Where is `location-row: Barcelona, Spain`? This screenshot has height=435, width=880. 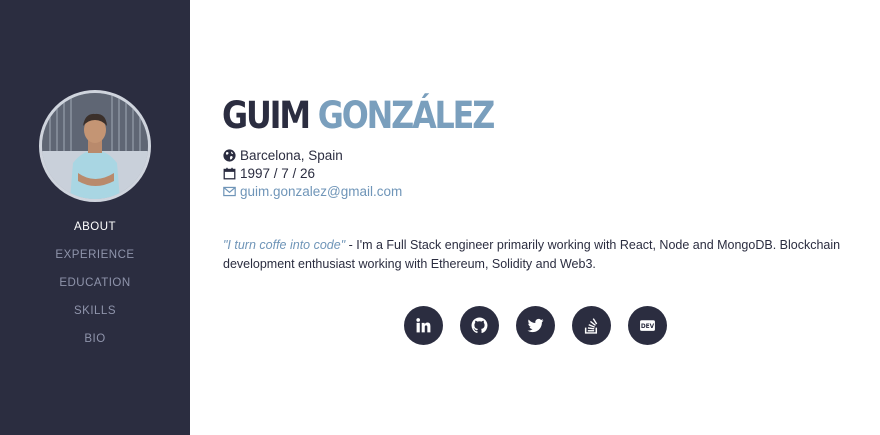
location-row: Barcelona, Spain is located at coordinates (312, 155).